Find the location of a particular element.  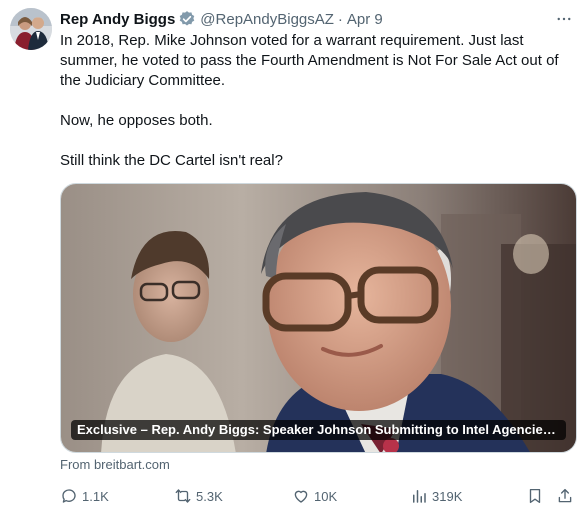

heart-icon is located at coordinates (301, 496).